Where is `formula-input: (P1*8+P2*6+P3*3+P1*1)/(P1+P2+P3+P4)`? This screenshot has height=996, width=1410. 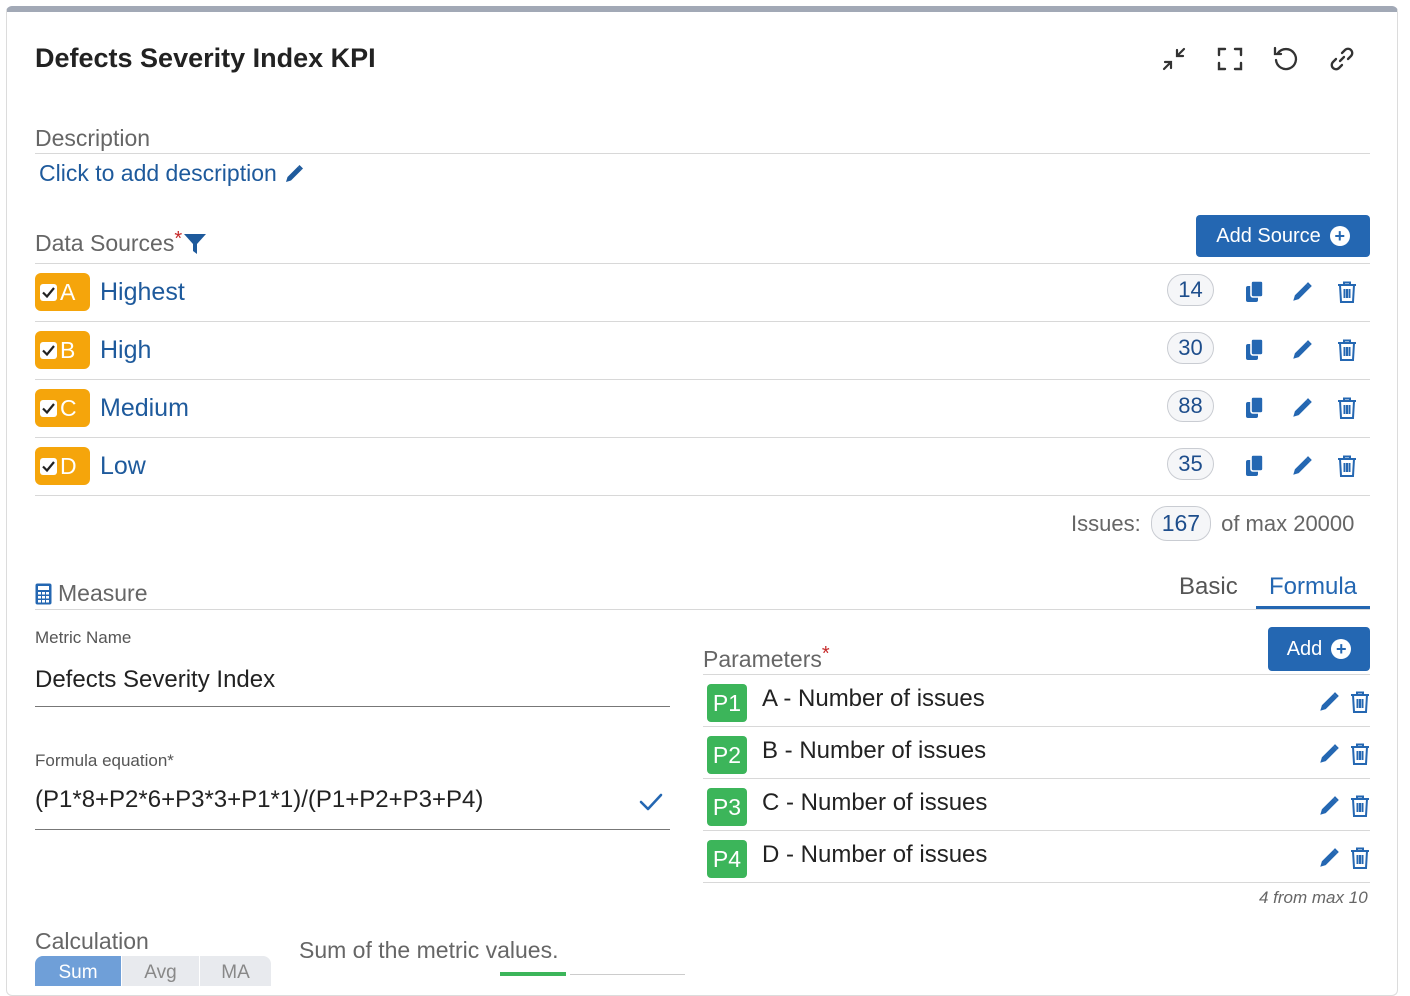
formula-input: (P1*8+P2*6+P3*3+P1*1)/(P1+P2+P3+P4) is located at coordinates (352, 808).